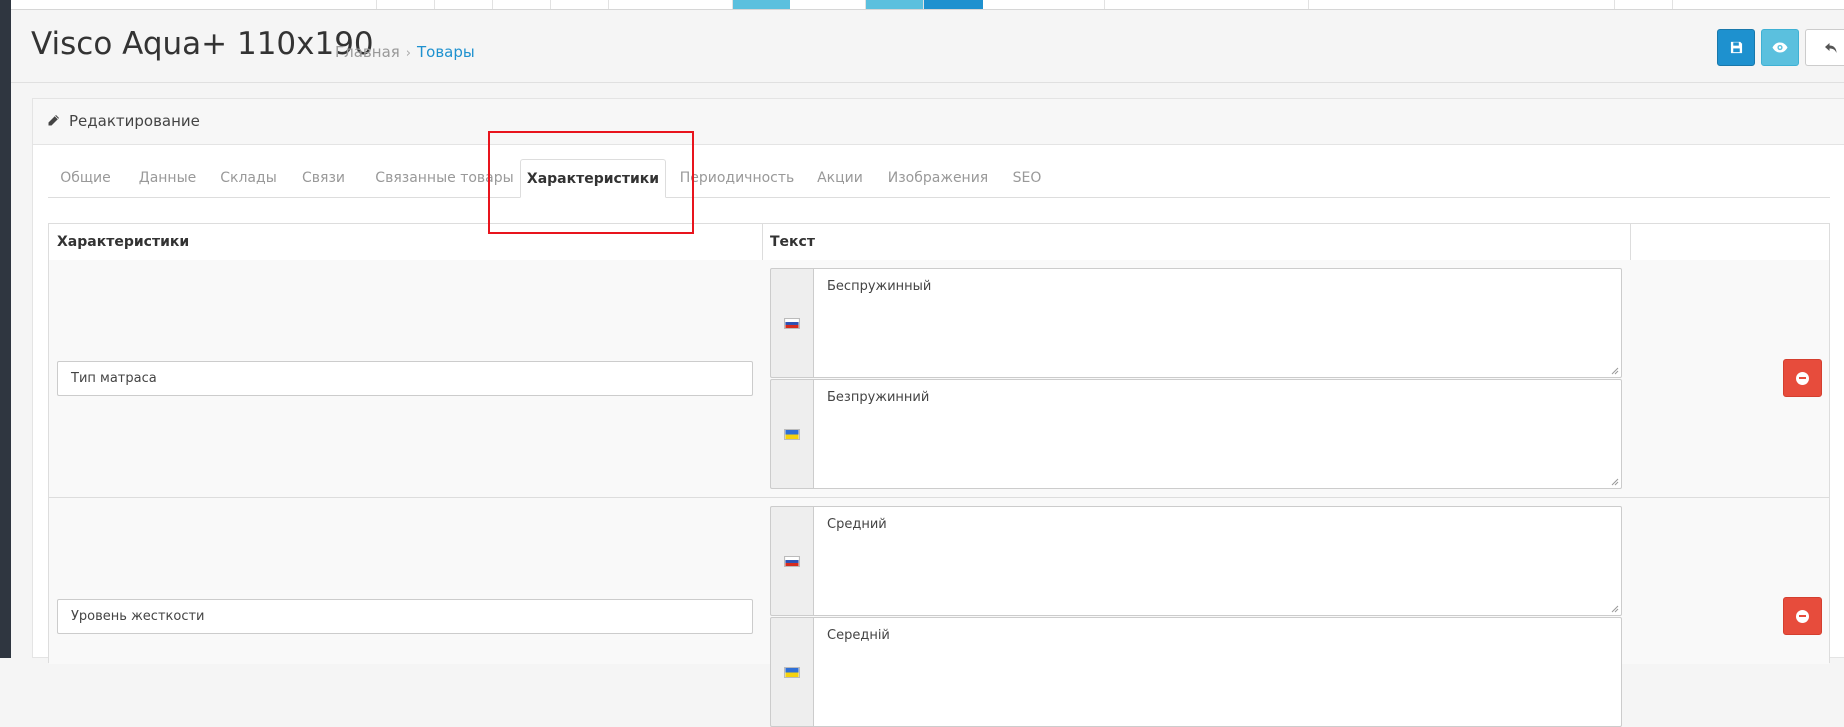  Describe the element at coordinates (53, 120) in the screenshot. I see `pencil-icon` at that location.